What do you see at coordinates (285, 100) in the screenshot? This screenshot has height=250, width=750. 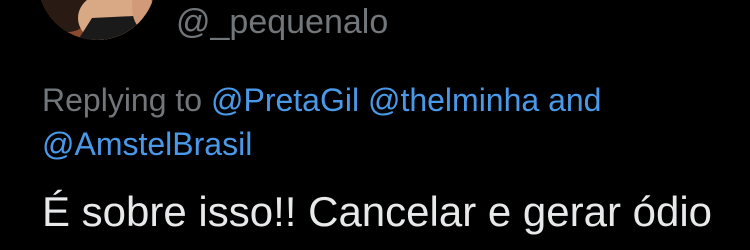 I see `mention-pretagil: @PretaGil` at bounding box center [285, 100].